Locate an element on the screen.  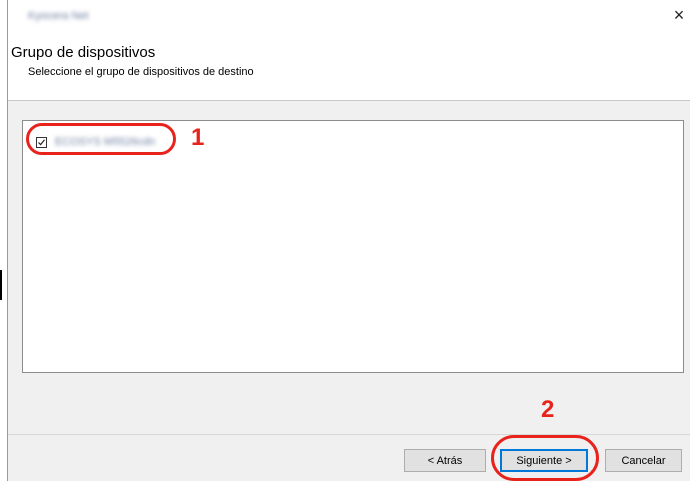
title-bar: Kyocera Net × is located at coordinates (349, 15).